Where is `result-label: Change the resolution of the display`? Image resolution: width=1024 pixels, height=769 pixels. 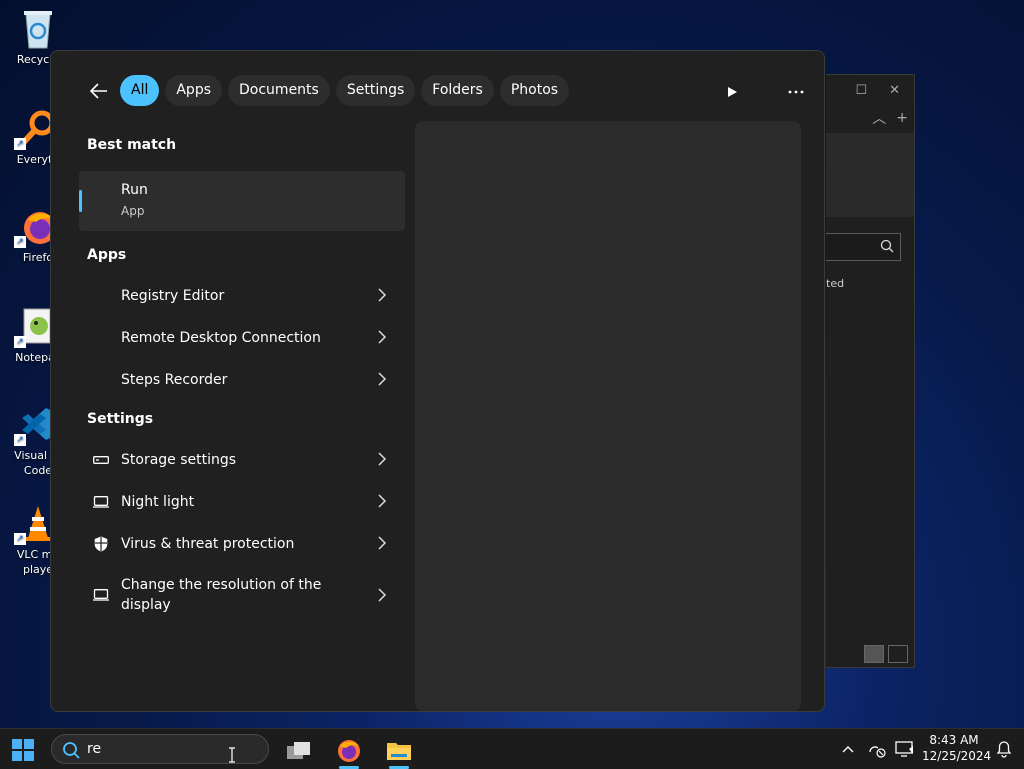 result-label: Change the resolution of the display is located at coordinates (221, 595).